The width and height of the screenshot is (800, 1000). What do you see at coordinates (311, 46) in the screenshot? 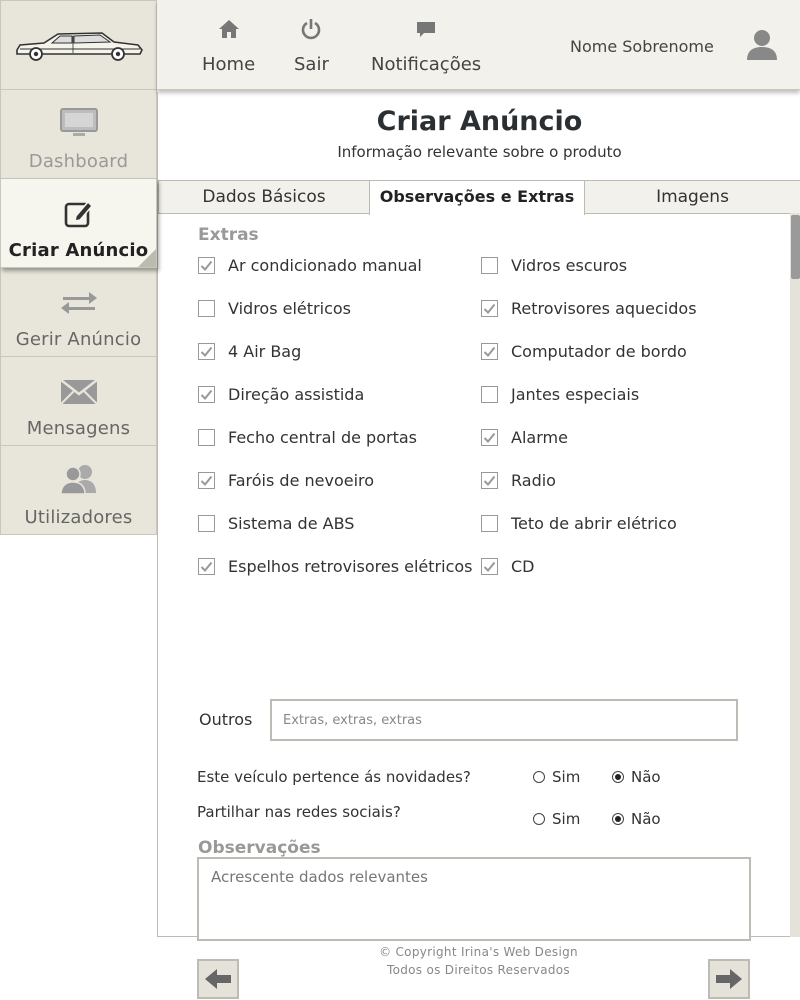
I see `nav-sair: Sair` at bounding box center [311, 46].